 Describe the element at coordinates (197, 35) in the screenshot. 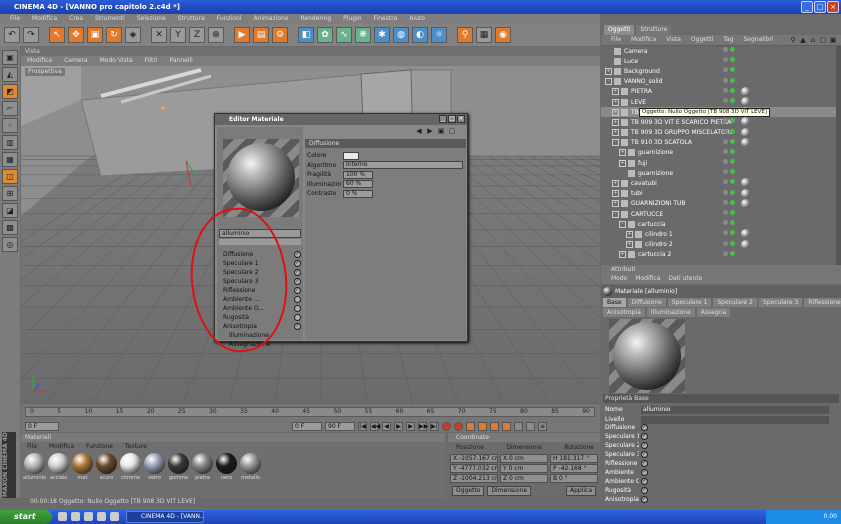

I see `axis-z-icon: Z` at that location.